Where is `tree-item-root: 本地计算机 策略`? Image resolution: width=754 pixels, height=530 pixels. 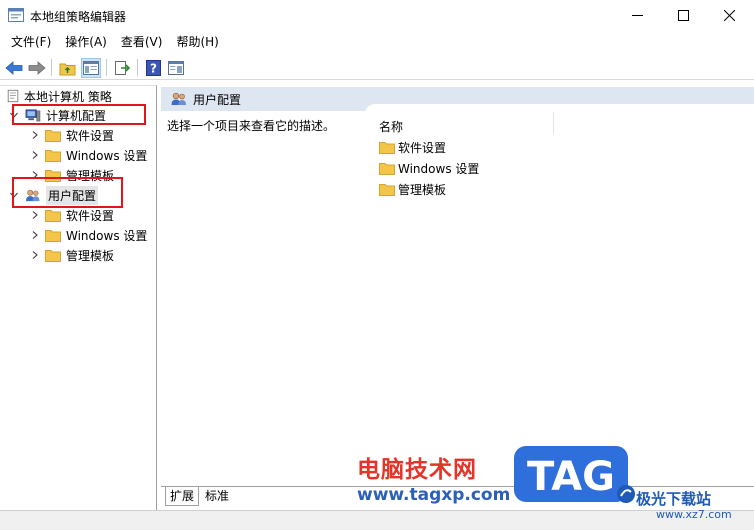
tree-item-root: 本地计算机 策略 is located at coordinates (59, 96).